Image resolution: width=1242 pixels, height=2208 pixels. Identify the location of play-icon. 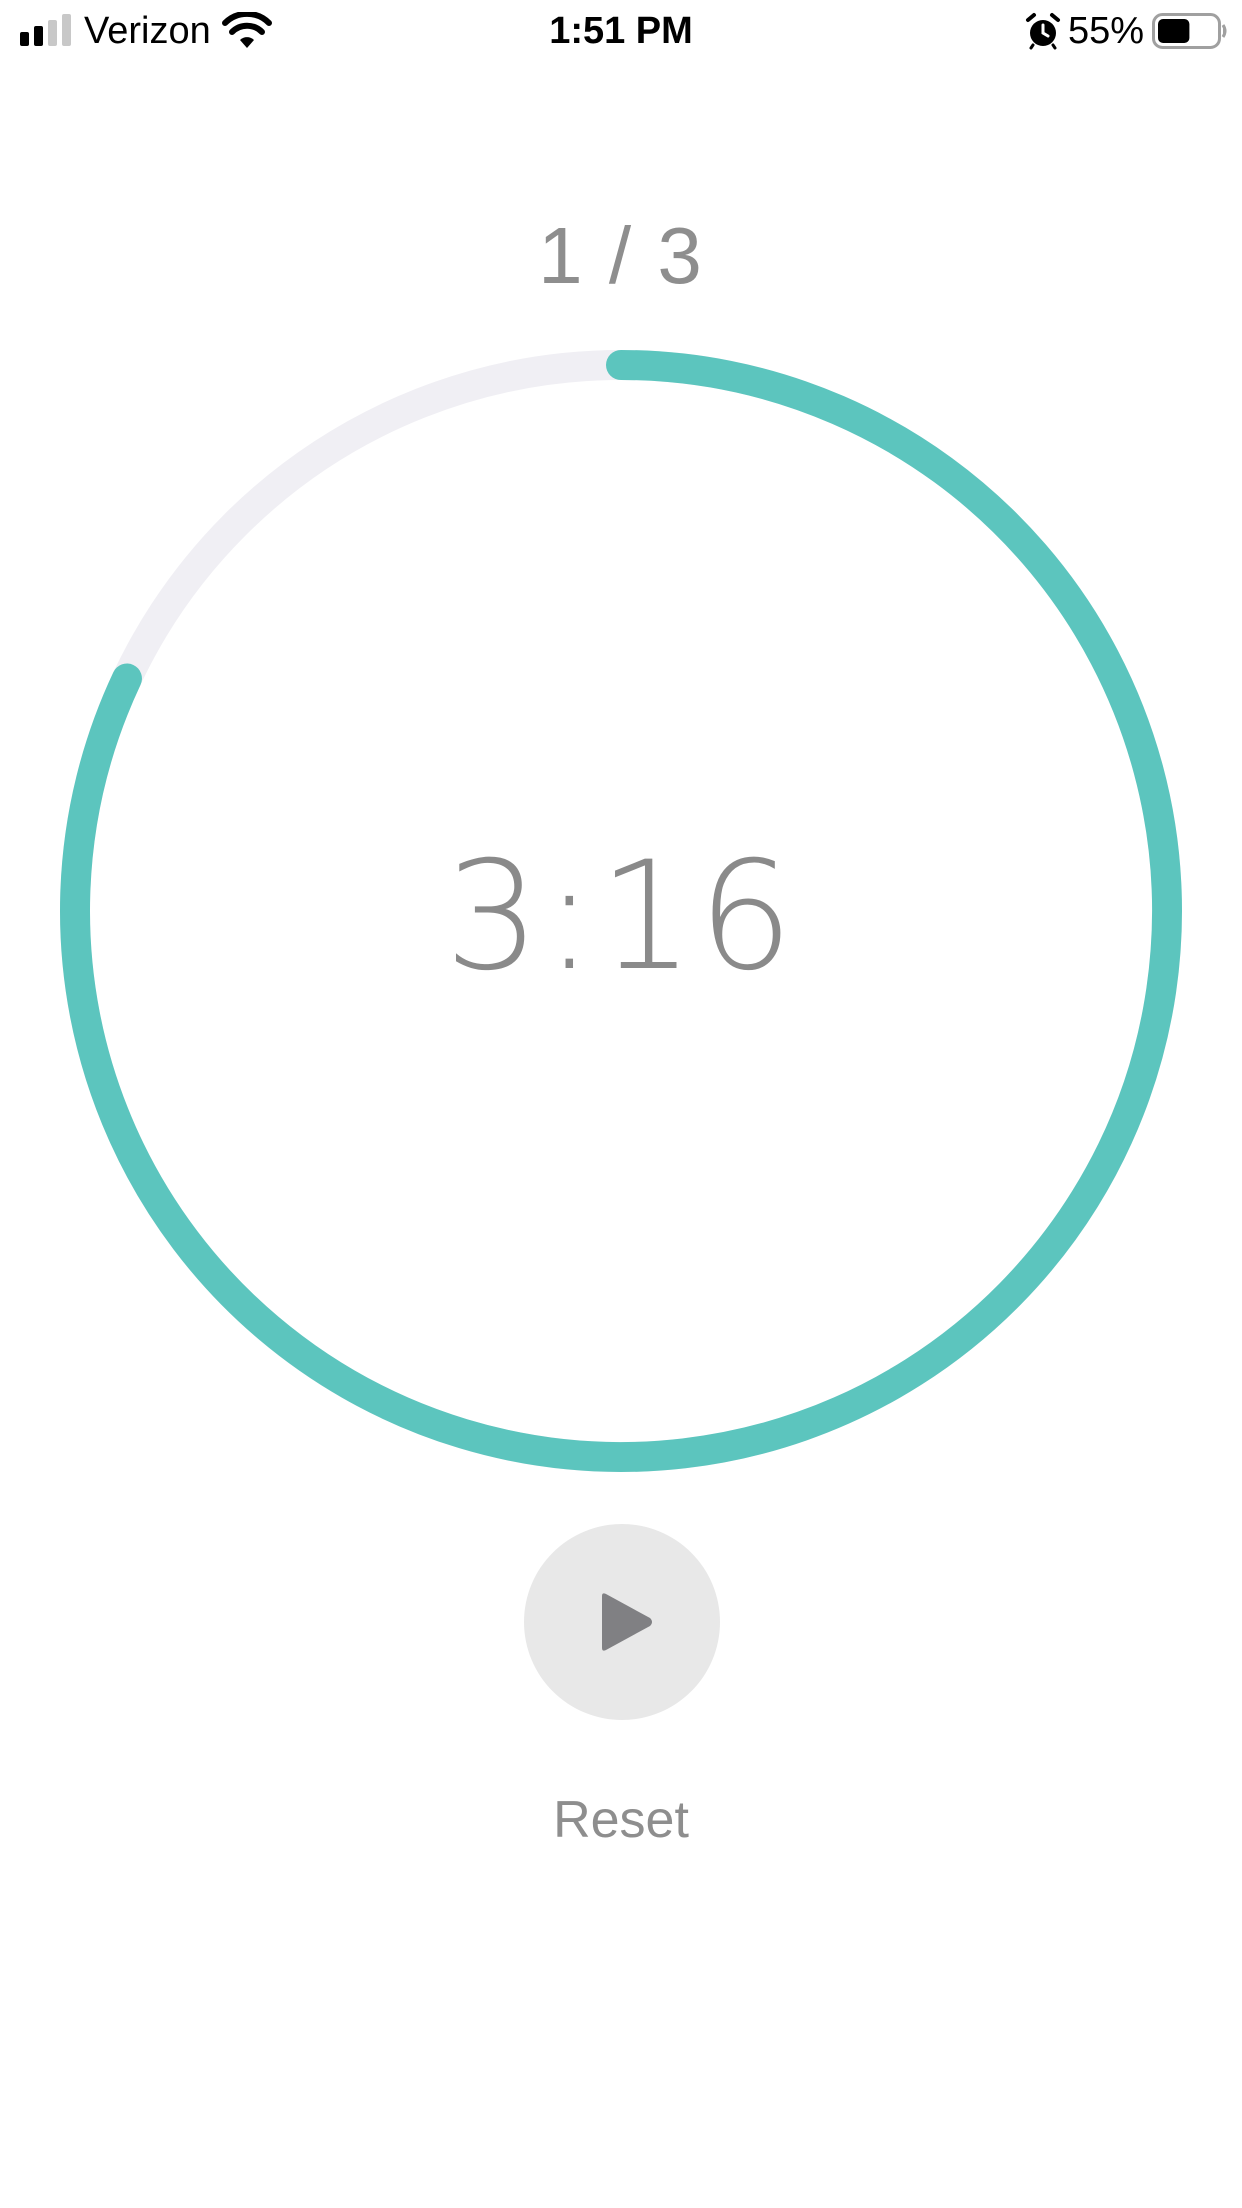
(627, 1622).